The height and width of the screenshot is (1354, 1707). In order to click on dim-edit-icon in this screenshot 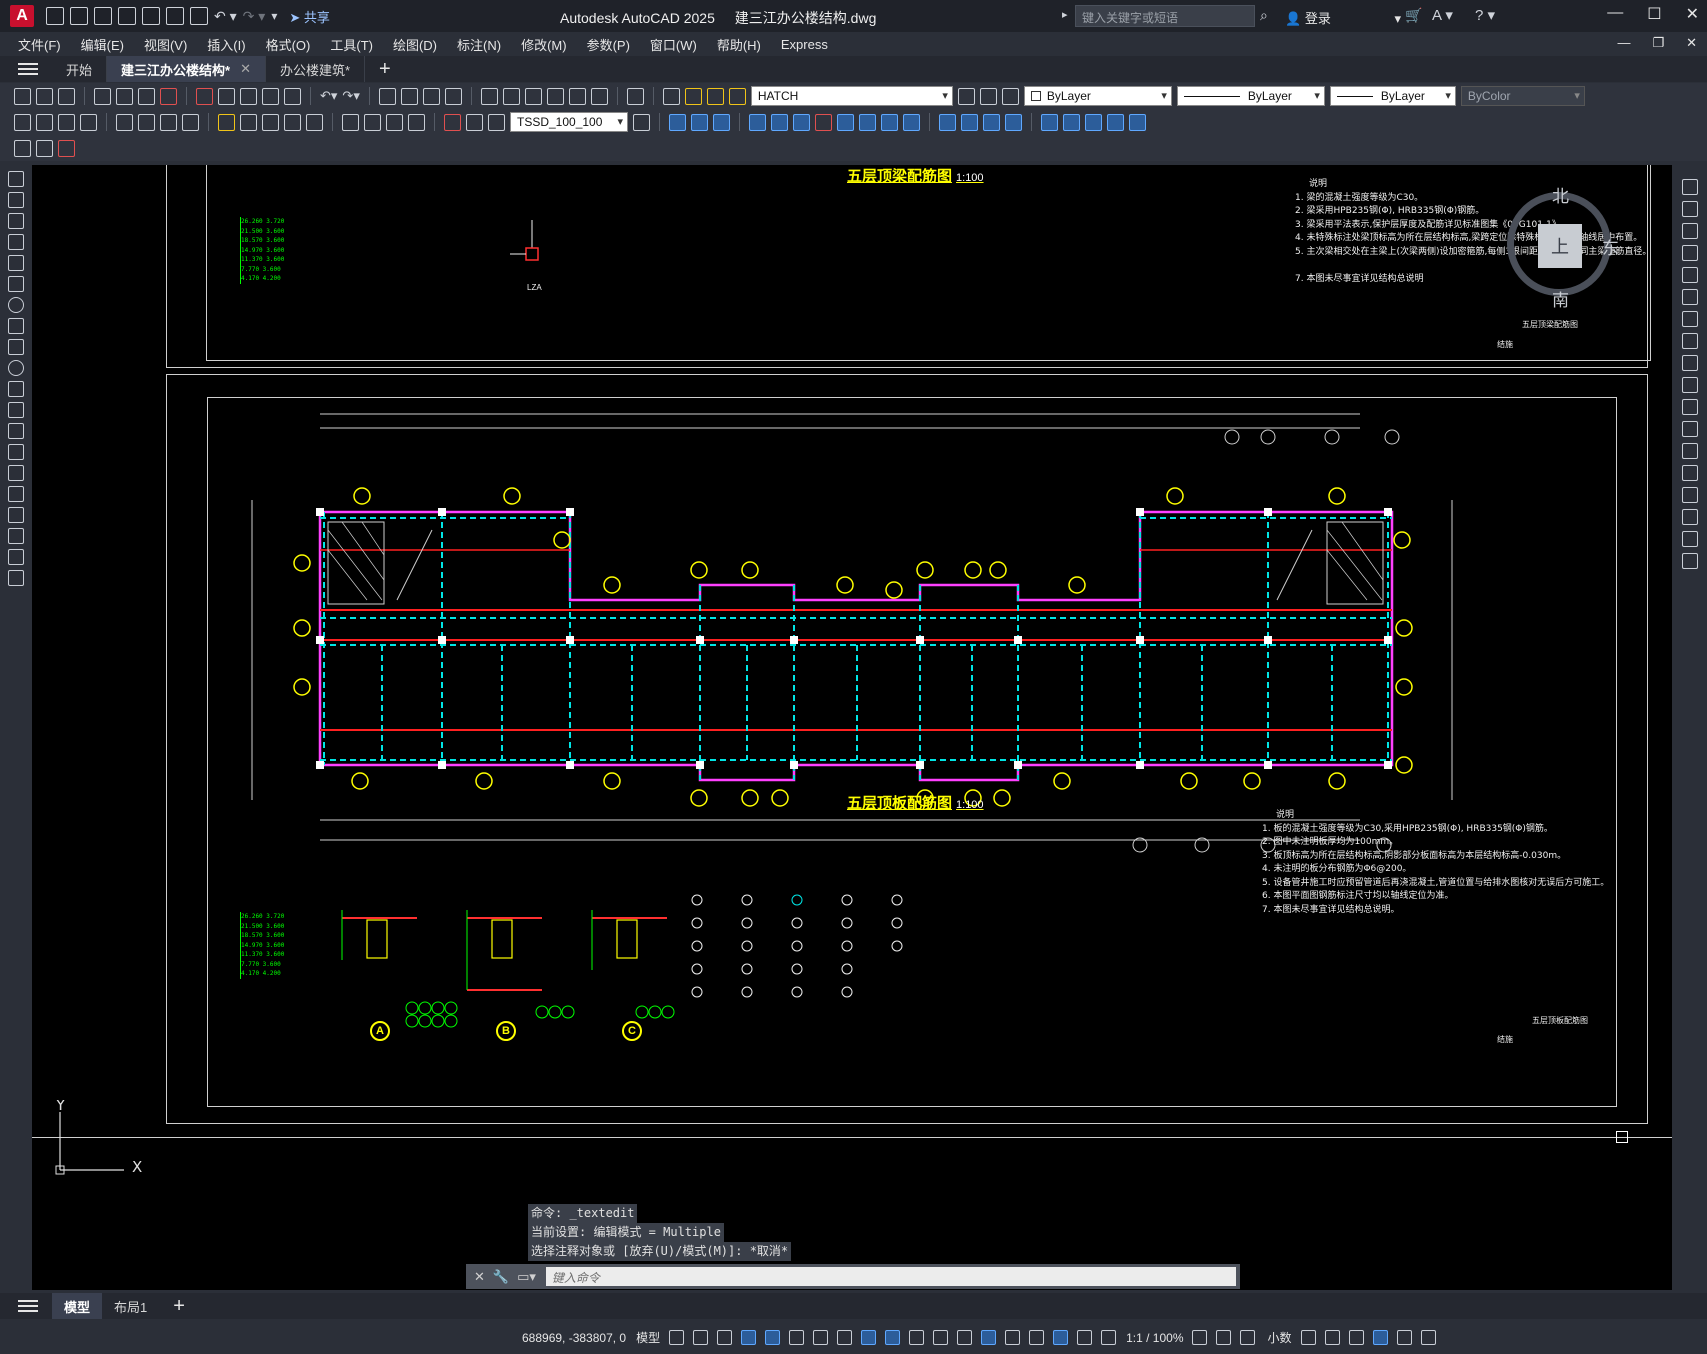, I will do `click(452, 122)`.